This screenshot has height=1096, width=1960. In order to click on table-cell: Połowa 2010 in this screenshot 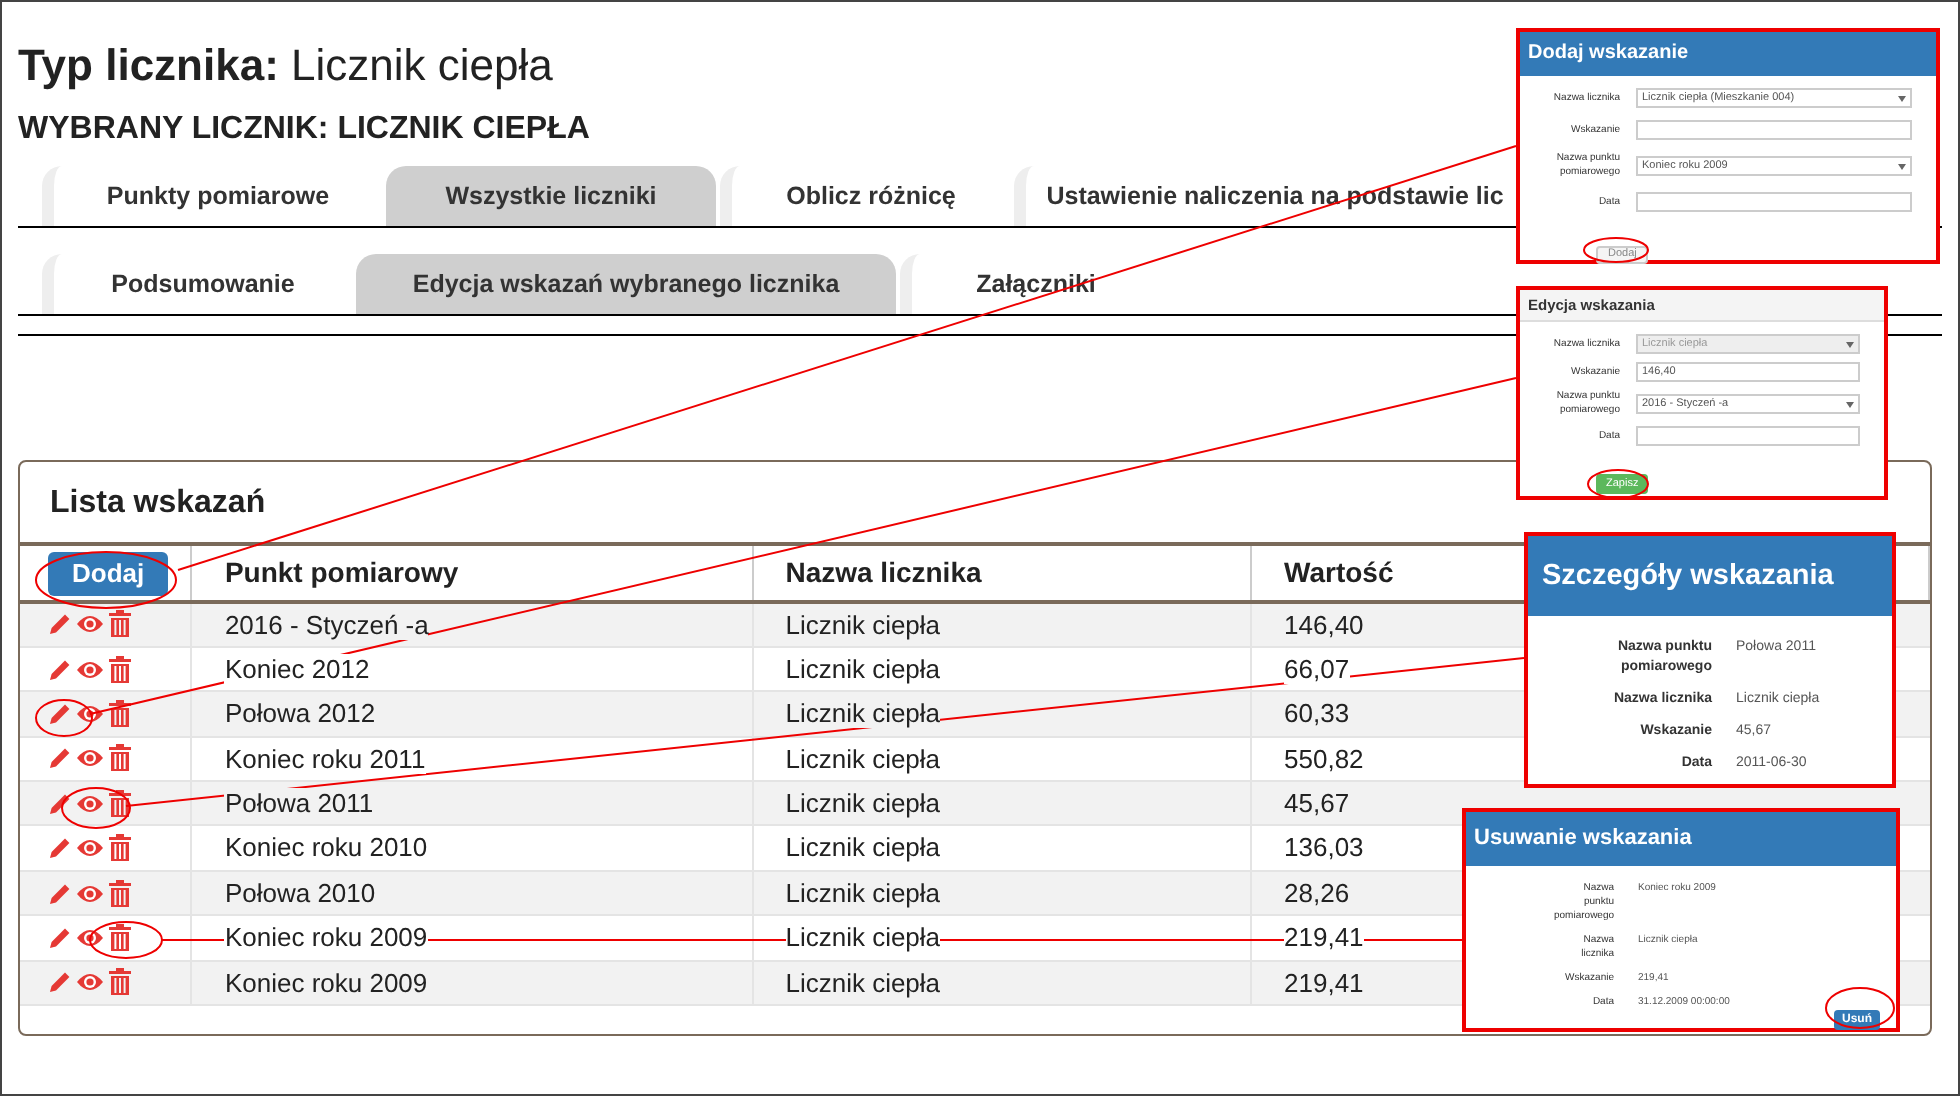, I will do `click(300, 892)`.